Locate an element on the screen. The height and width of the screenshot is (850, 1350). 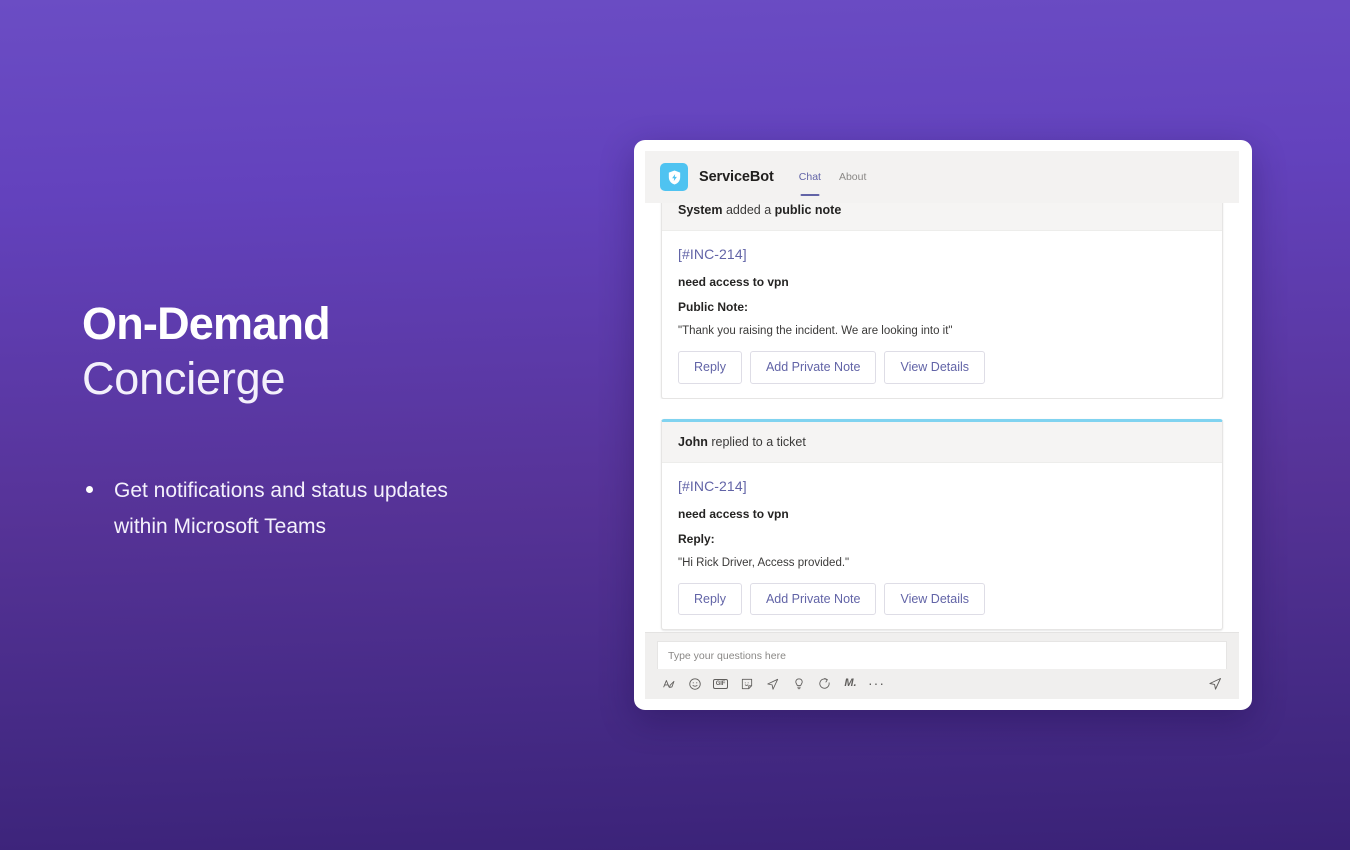
headline-primary: On-Demand is located at coordinates (206, 323).